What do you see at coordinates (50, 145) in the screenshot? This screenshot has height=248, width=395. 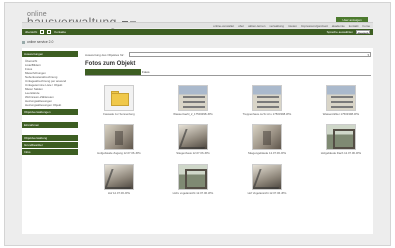 I see `sidebar-section-owners: Grundbesitzer` at bounding box center [50, 145].